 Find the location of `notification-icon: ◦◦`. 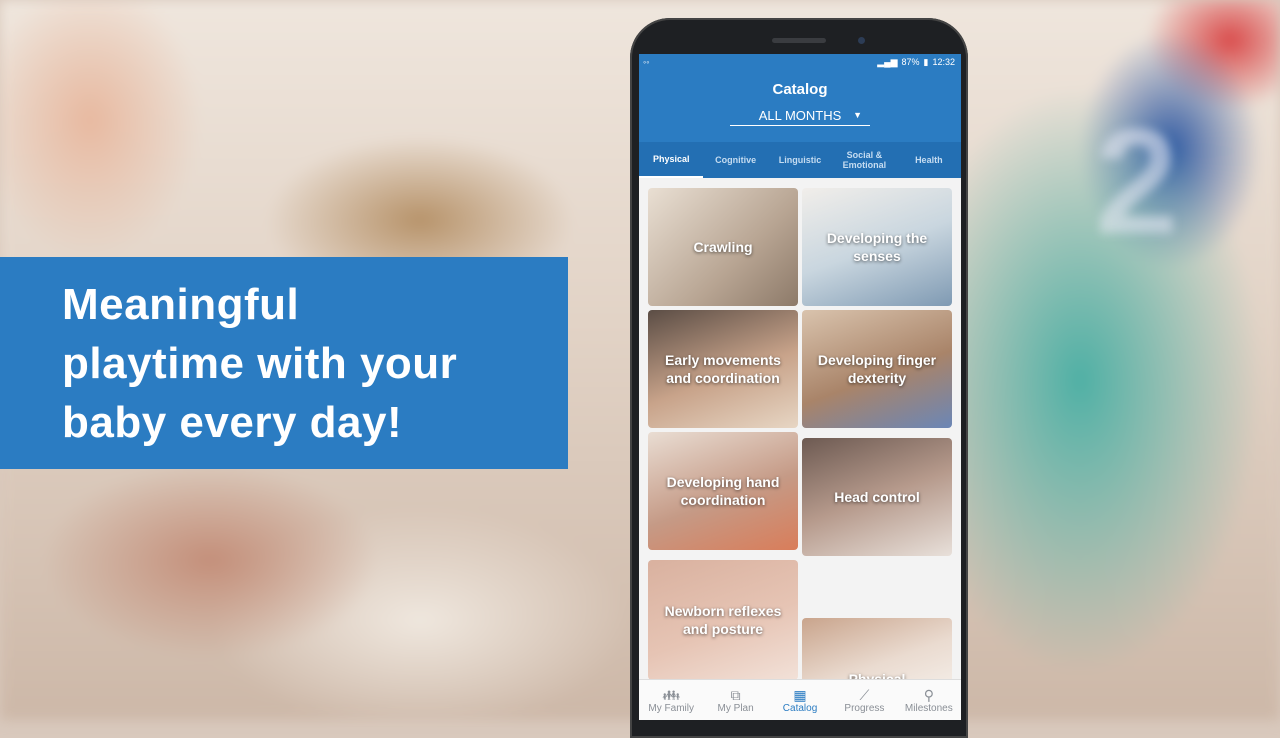

notification-icon: ◦◦ is located at coordinates (646, 62).